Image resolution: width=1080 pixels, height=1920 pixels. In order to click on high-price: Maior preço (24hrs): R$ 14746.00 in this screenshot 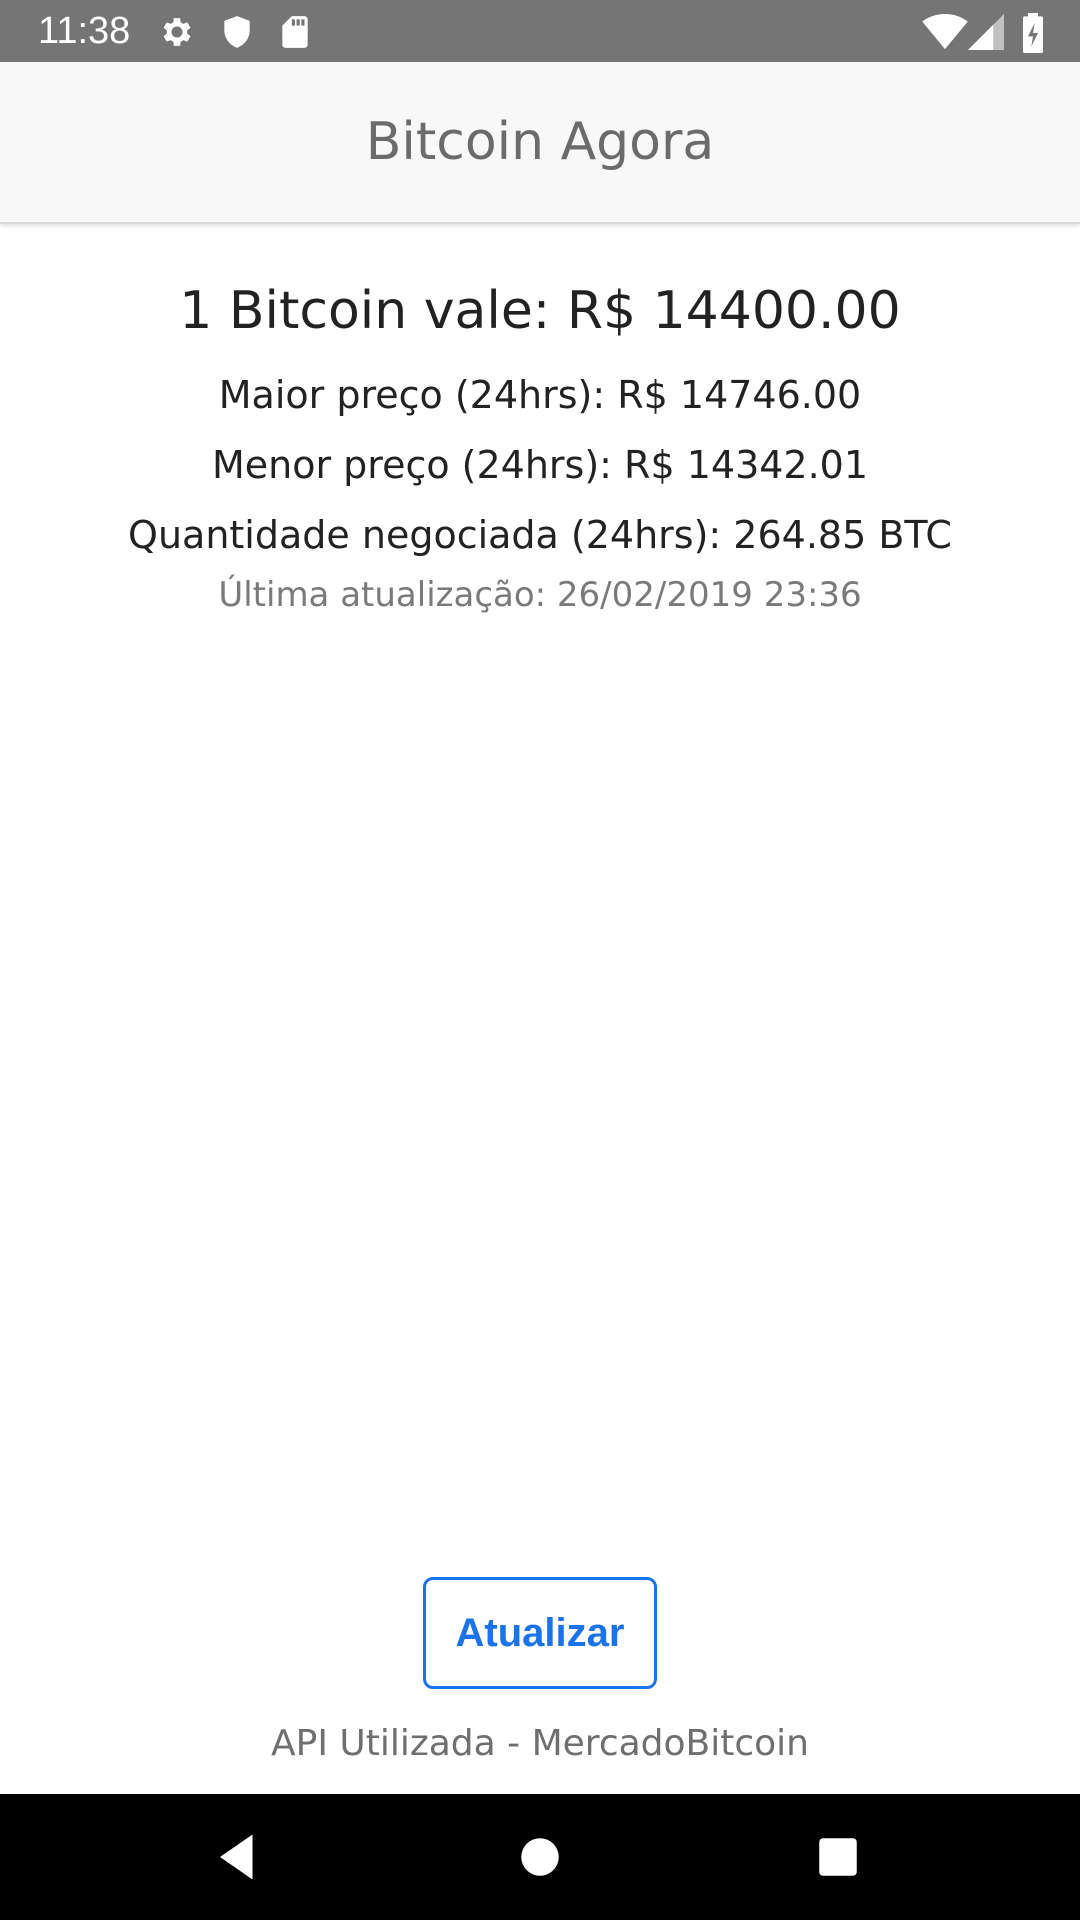, I will do `click(540, 395)`.